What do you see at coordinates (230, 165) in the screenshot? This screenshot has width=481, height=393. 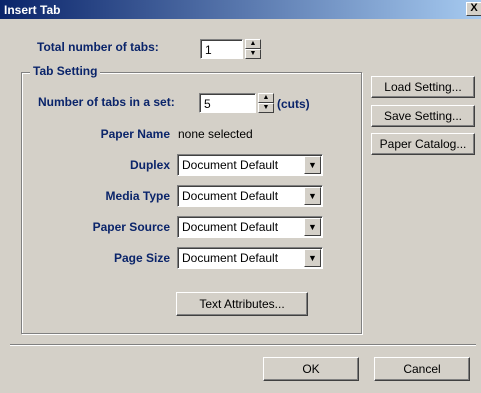 I see `duplex-selected-value: Document Default` at bounding box center [230, 165].